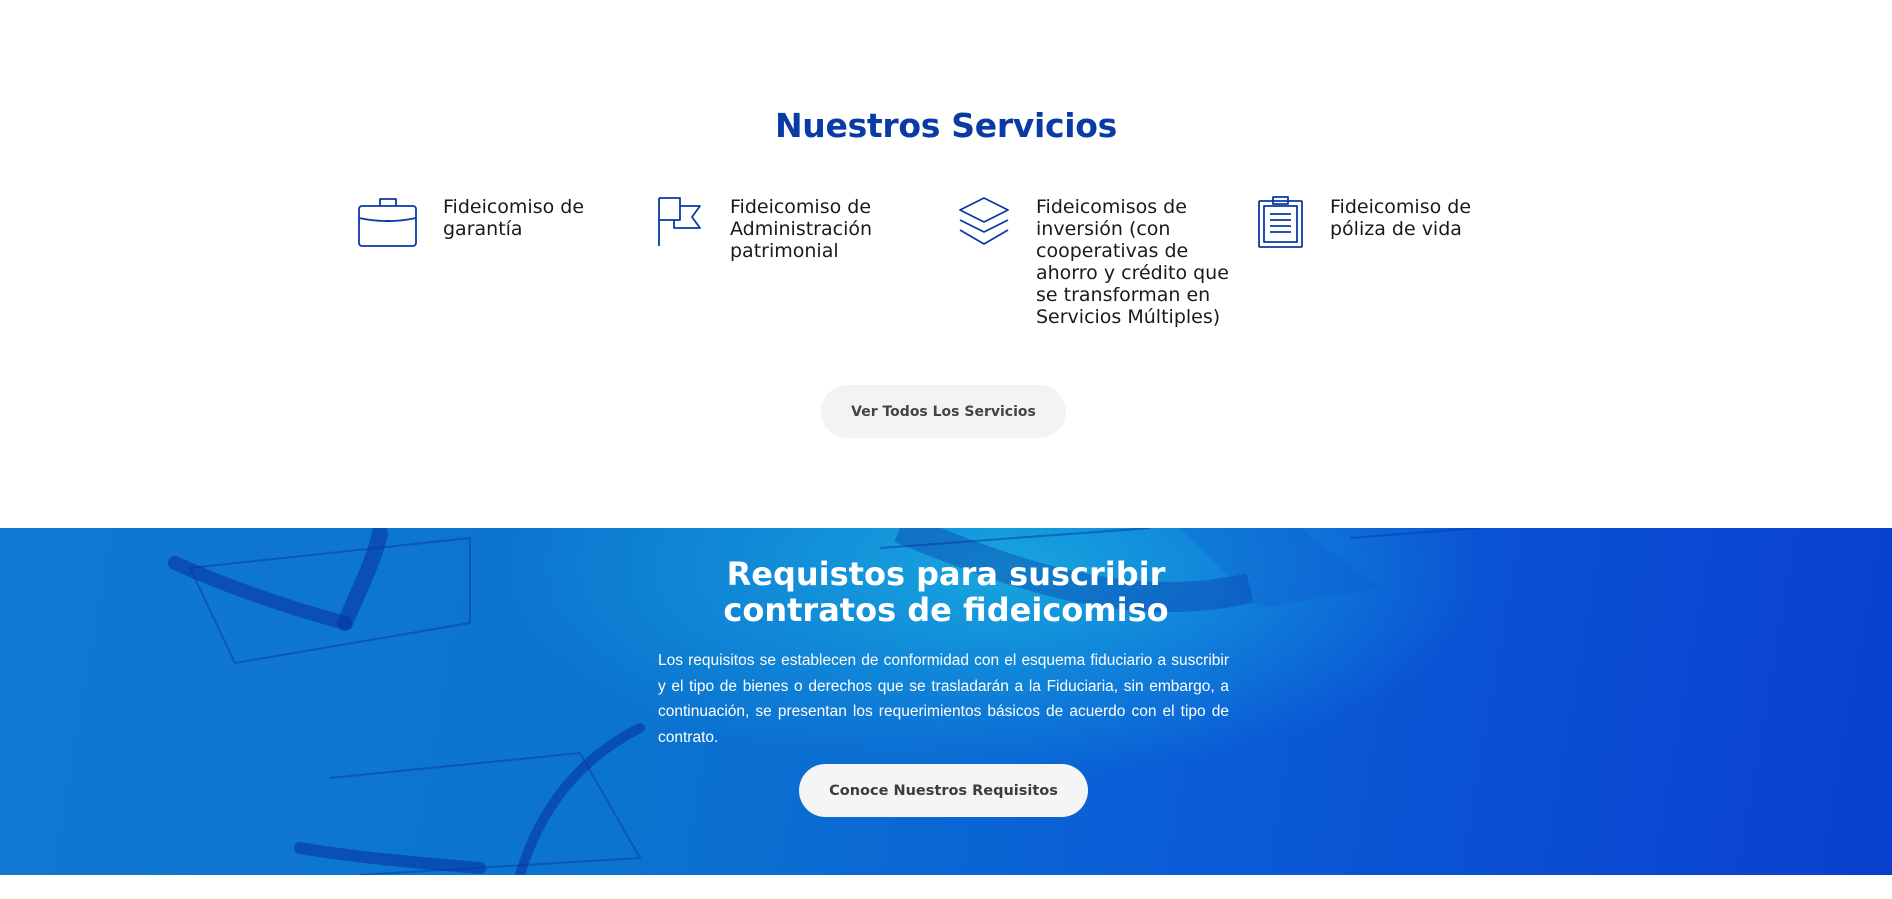 The width and height of the screenshot is (1892, 899). What do you see at coordinates (943, 411) in the screenshot?
I see `view-all-services-button: Ver Todos Los Servicios` at bounding box center [943, 411].